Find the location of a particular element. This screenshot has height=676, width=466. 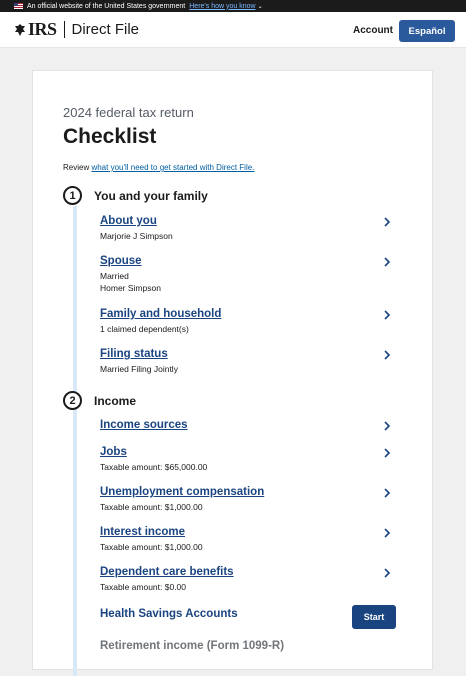

tax-year-heading: 2024 federal tax return is located at coordinates (128, 112).